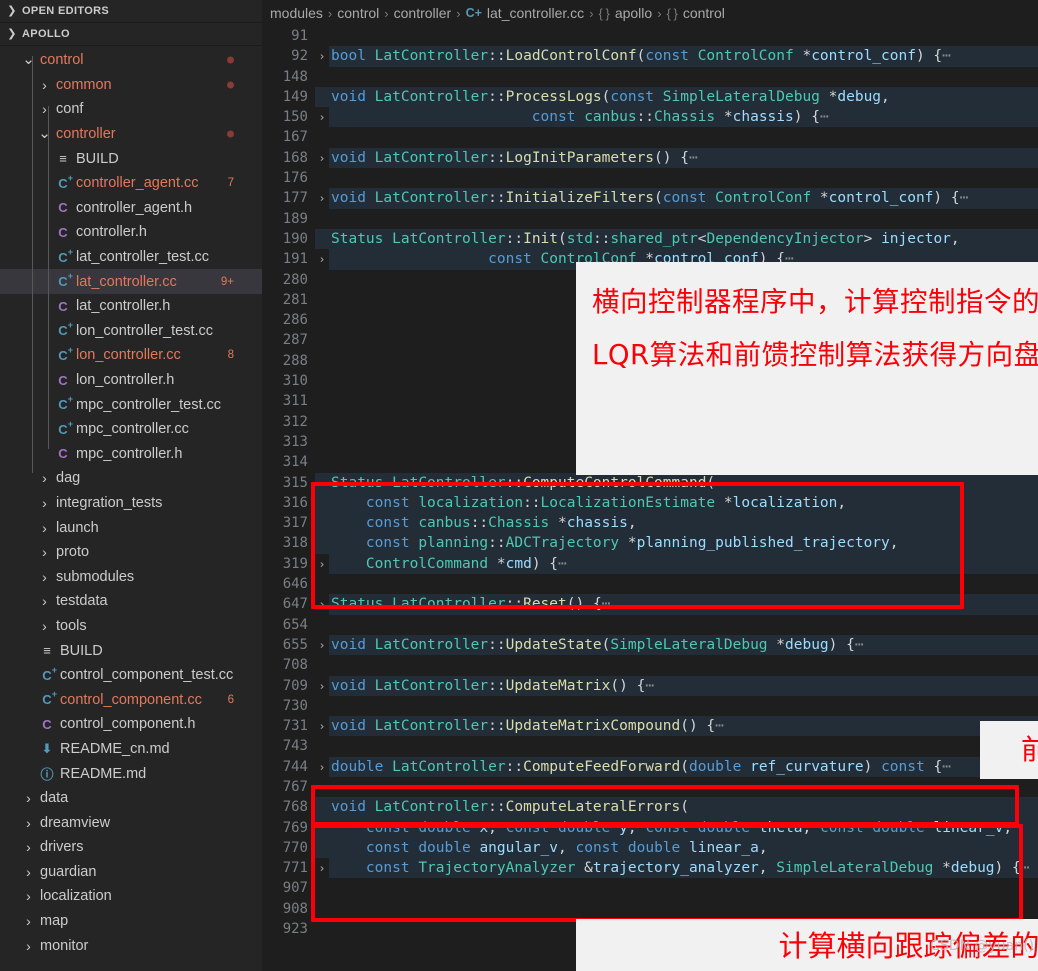 This screenshot has height=971, width=1038. What do you see at coordinates (131, 896) in the screenshot?
I see `tree-item-localization: › localization` at bounding box center [131, 896].